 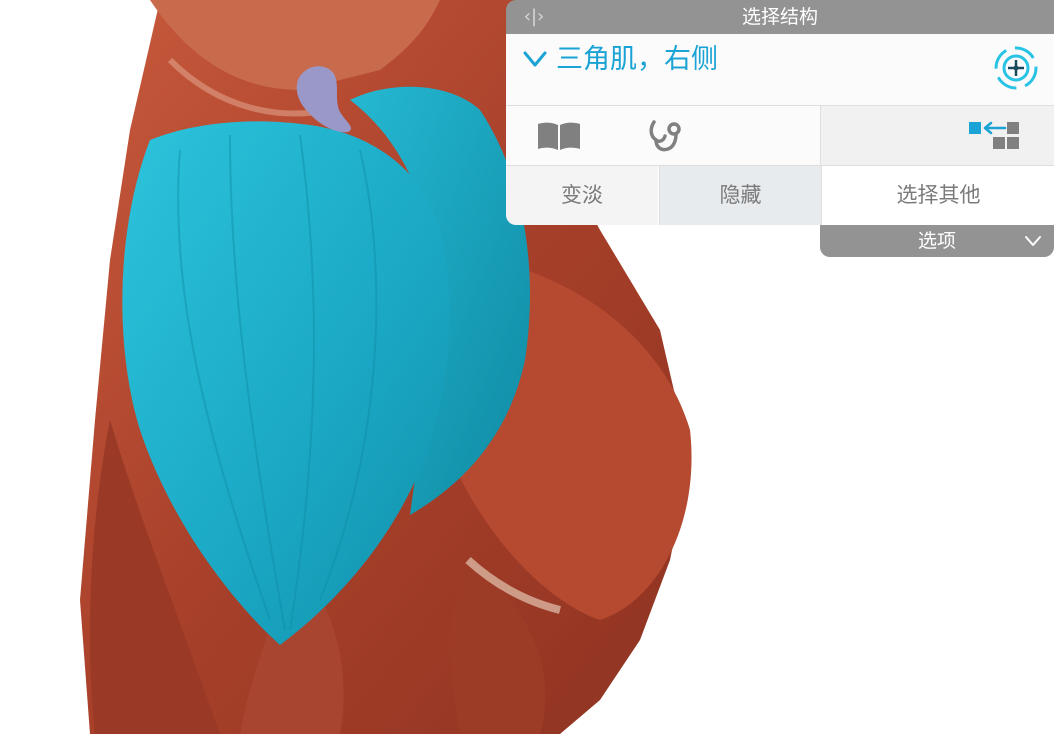 I want to click on panel-header: ‹|› 选择结构, so click(x=780, y=17).